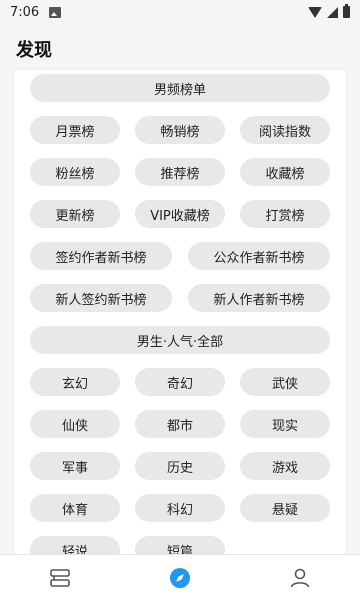  I want to click on nav-discover, so click(180, 577).